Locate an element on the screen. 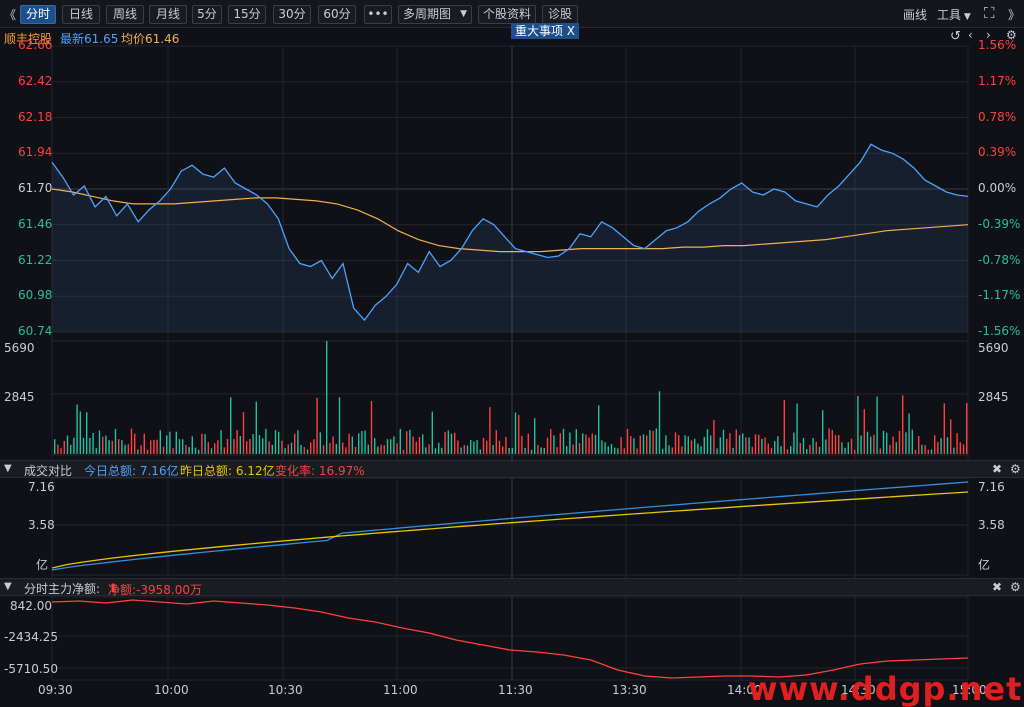  price-tick-left: 60.98 is located at coordinates (35, 295).